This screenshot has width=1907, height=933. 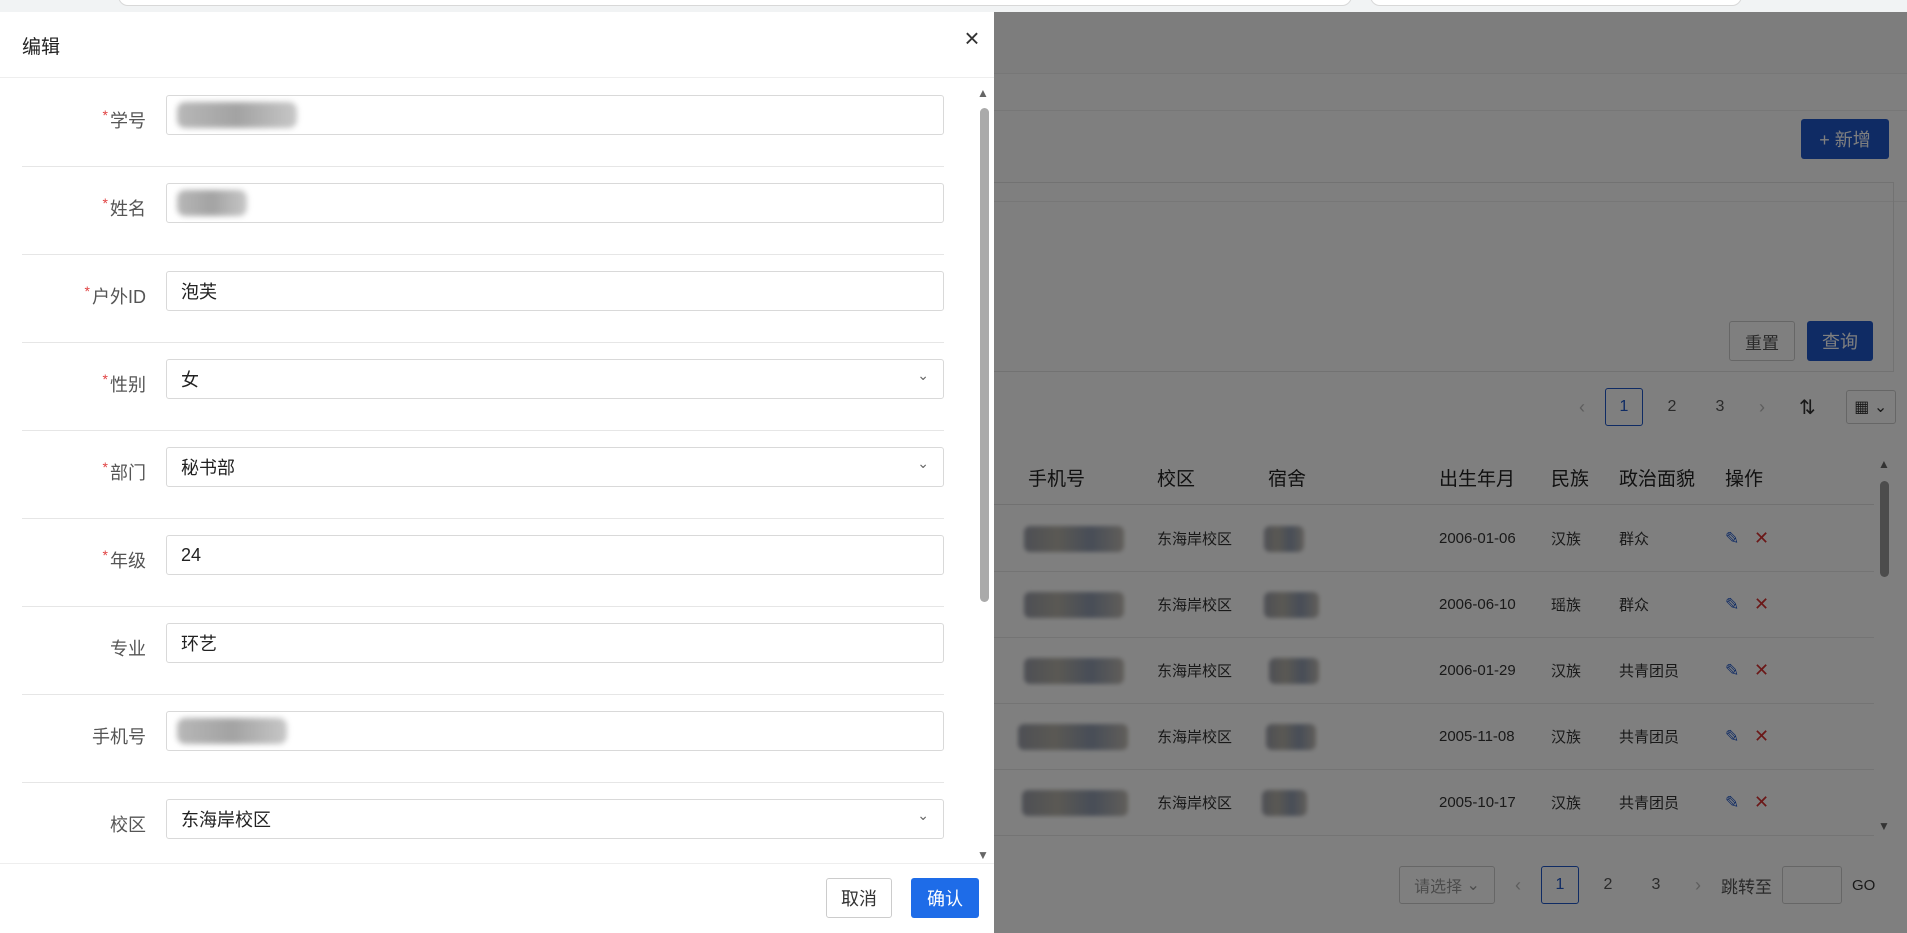 I want to click on field-label-text: 姓名, so click(x=128, y=209).